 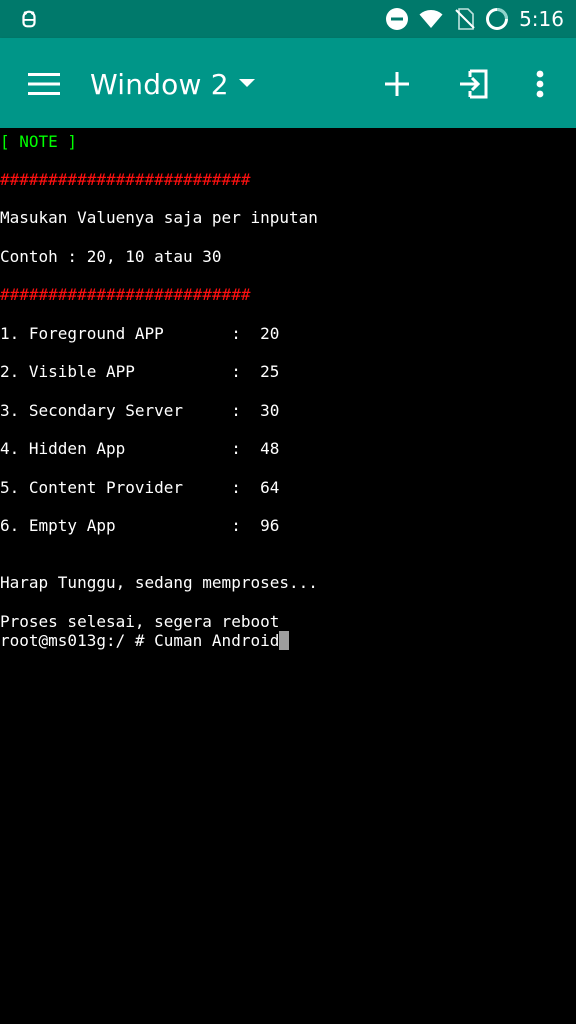 What do you see at coordinates (284, 640) in the screenshot?
I see `terminal-cursor` at bounding box center [284, 640].